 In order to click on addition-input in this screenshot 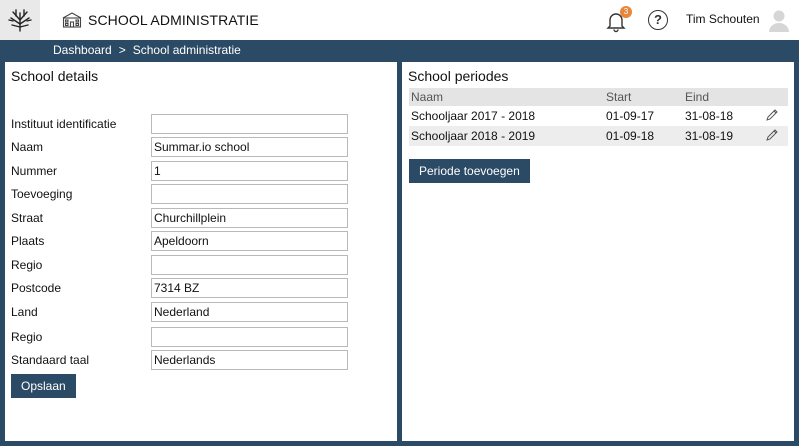, I will do `click(249, 194)`.